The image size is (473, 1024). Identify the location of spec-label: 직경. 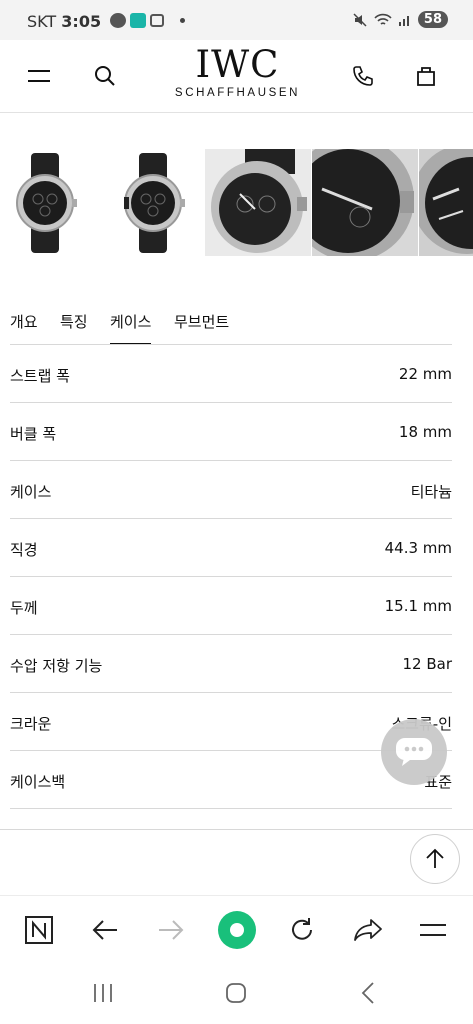
(24, 550).